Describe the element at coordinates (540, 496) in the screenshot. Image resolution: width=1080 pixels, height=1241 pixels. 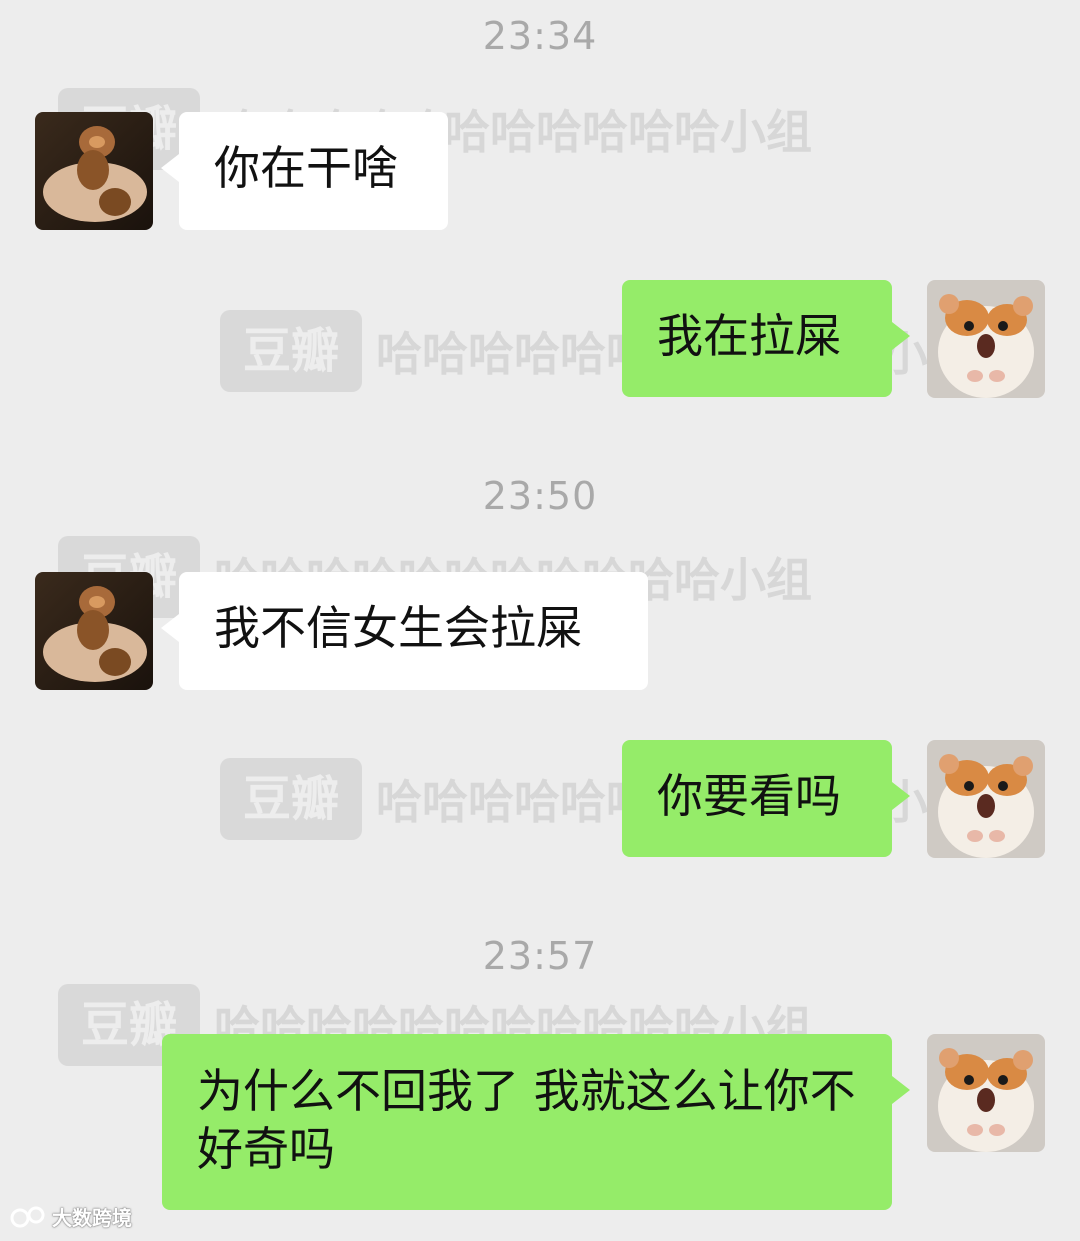
I see `timestamp: 23:50` at that location.